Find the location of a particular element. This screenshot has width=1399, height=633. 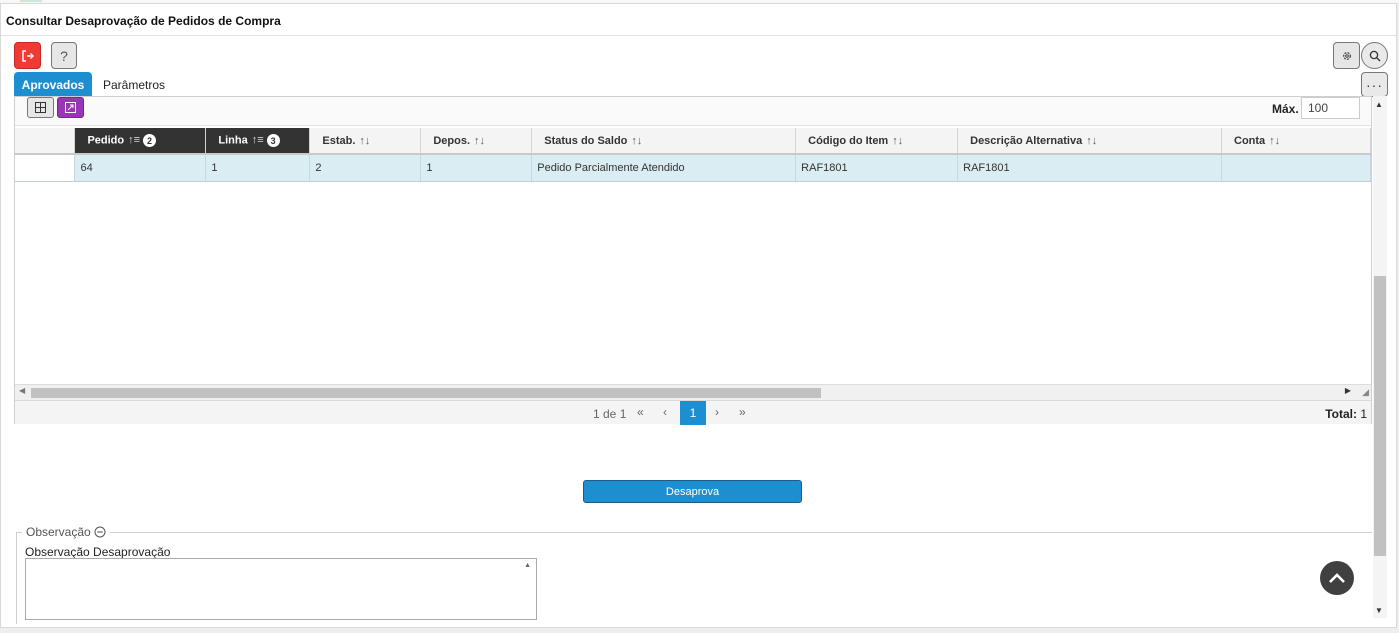

back-to-top-button is located at coordinates (1337, 578).